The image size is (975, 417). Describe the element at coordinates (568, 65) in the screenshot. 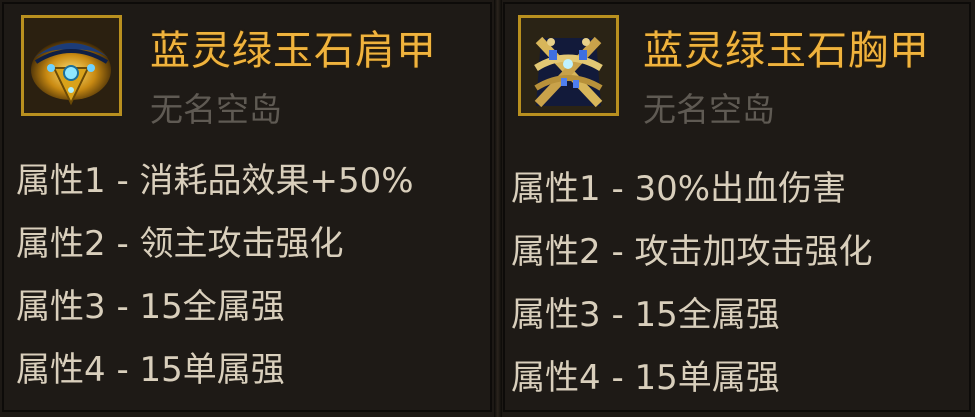

I see `chest-armor-icon` at that location.